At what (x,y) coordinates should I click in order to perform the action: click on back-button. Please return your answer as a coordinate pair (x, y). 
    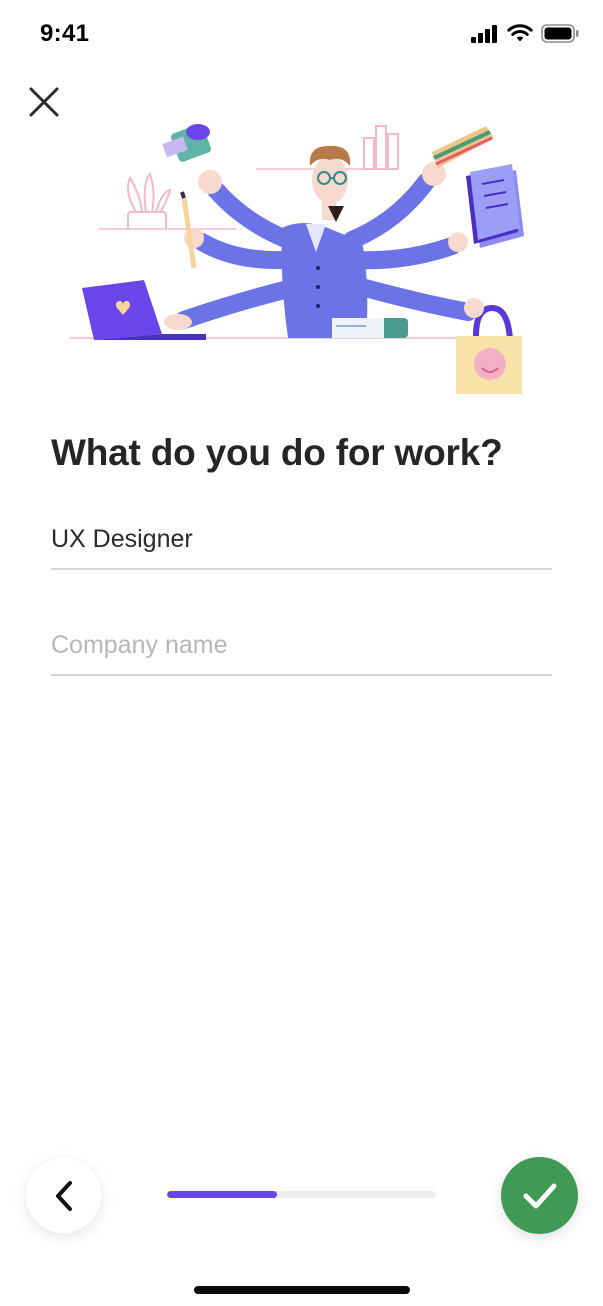
    Looking at the image, I should click on (63, 1195).